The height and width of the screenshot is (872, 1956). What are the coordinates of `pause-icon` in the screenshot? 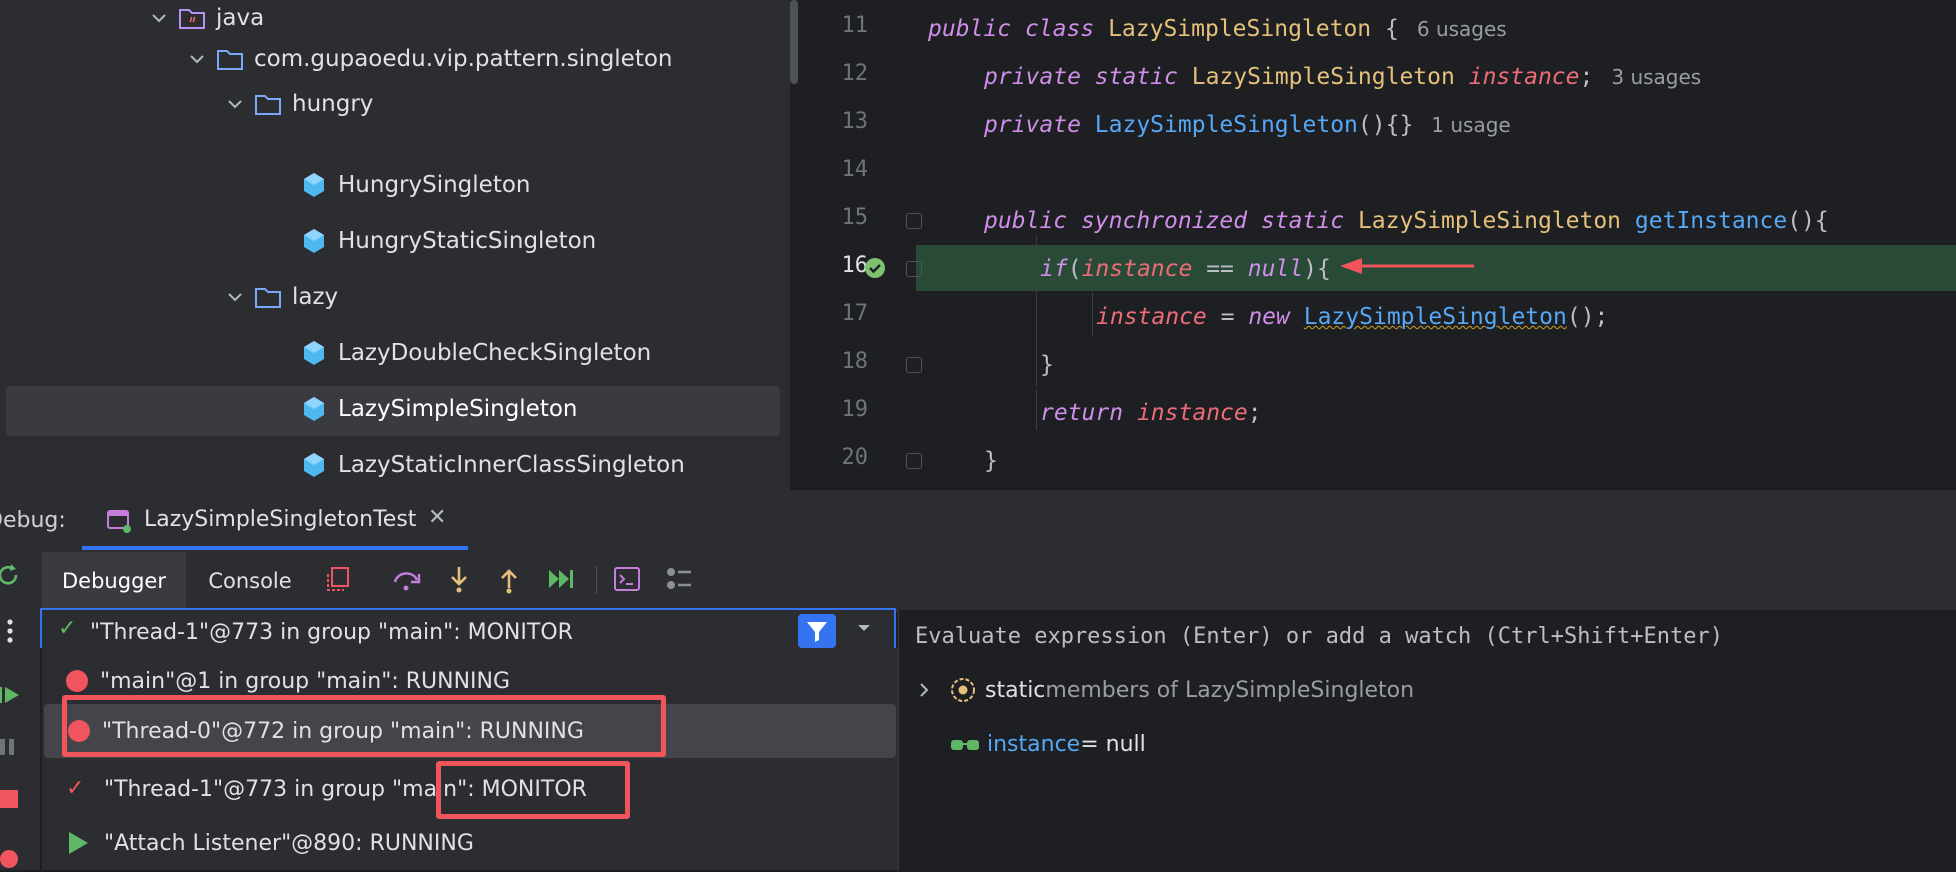 It's located at (11, 747).